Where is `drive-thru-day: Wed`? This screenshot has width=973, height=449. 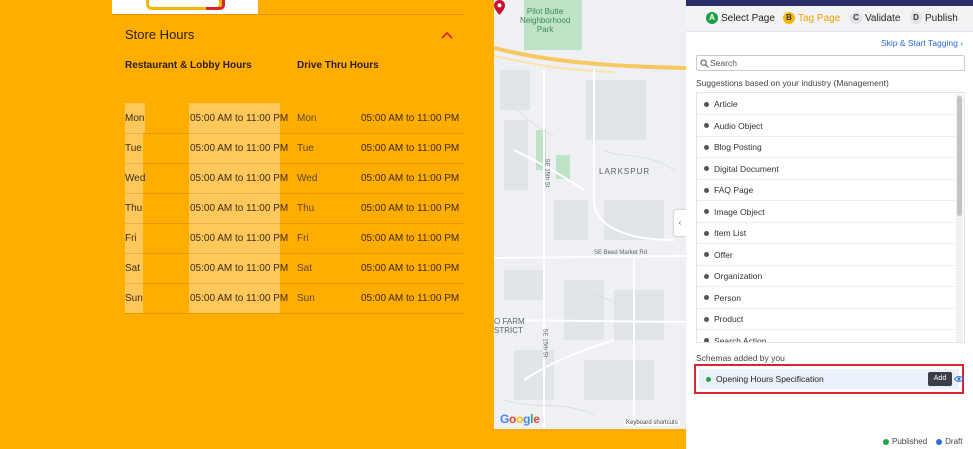
drive-thru-day: Wed is located at coordinates (307, 178).